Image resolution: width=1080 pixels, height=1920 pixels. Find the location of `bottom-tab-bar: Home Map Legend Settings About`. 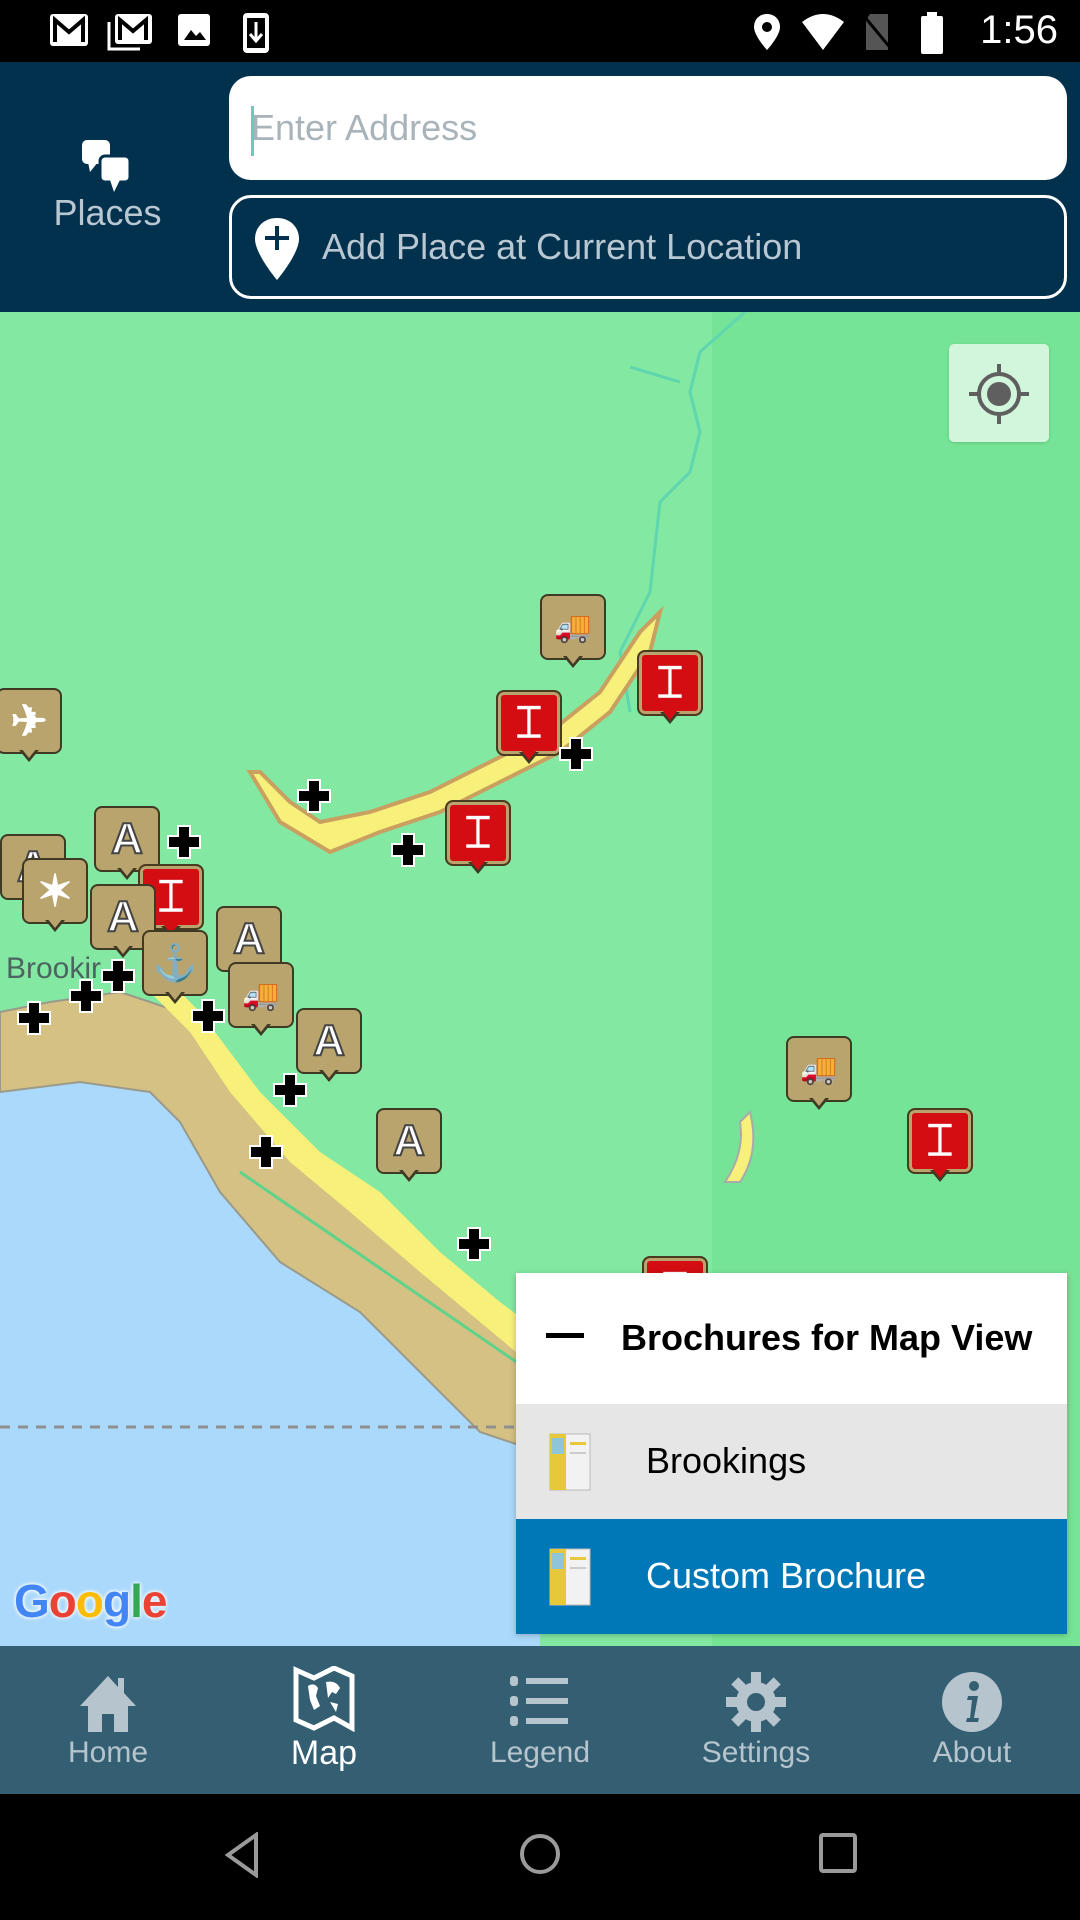

bottom-tab-bar: Home Map Legend Settings About is located at coordinates (540, 1720).